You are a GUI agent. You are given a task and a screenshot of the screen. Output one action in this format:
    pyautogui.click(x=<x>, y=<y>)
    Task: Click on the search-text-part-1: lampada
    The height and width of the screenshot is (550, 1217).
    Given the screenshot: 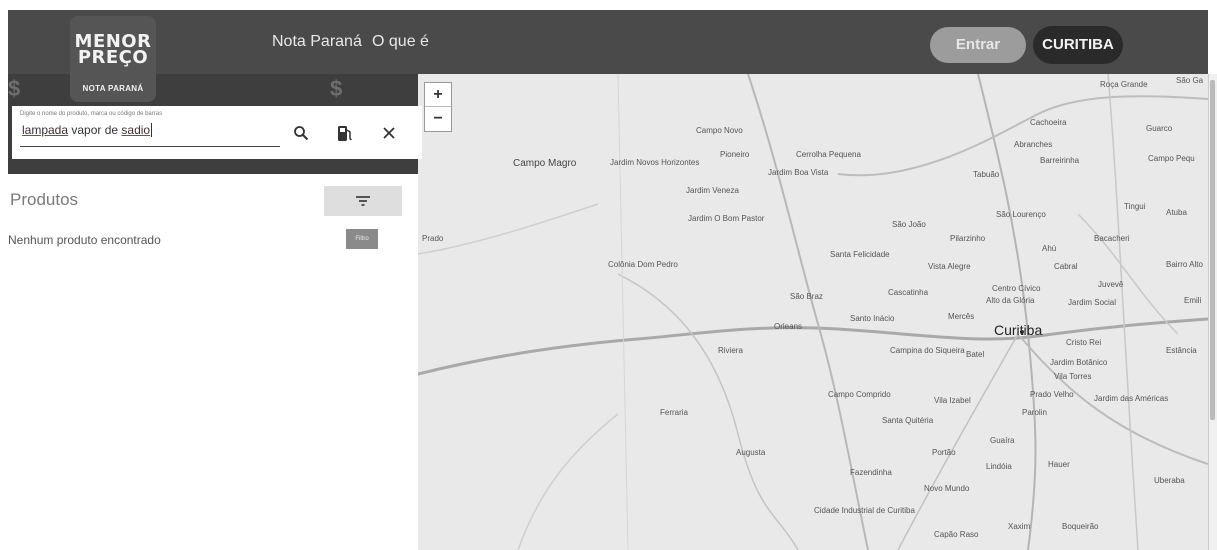 What is the action you would take?
    pyautogui.click(x=45, y=130)
    